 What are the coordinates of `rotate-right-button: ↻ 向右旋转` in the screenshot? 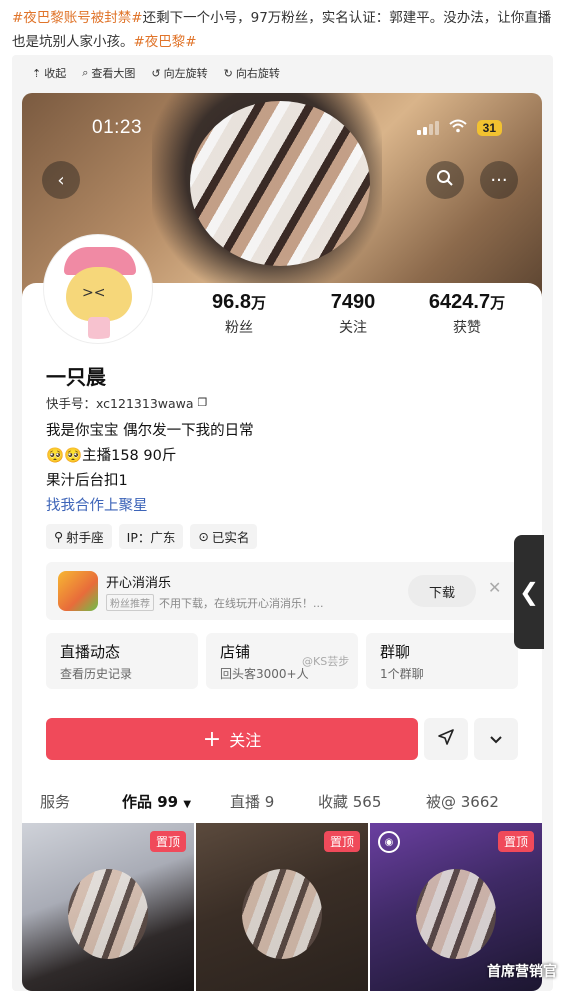 It's located at (252, 73).